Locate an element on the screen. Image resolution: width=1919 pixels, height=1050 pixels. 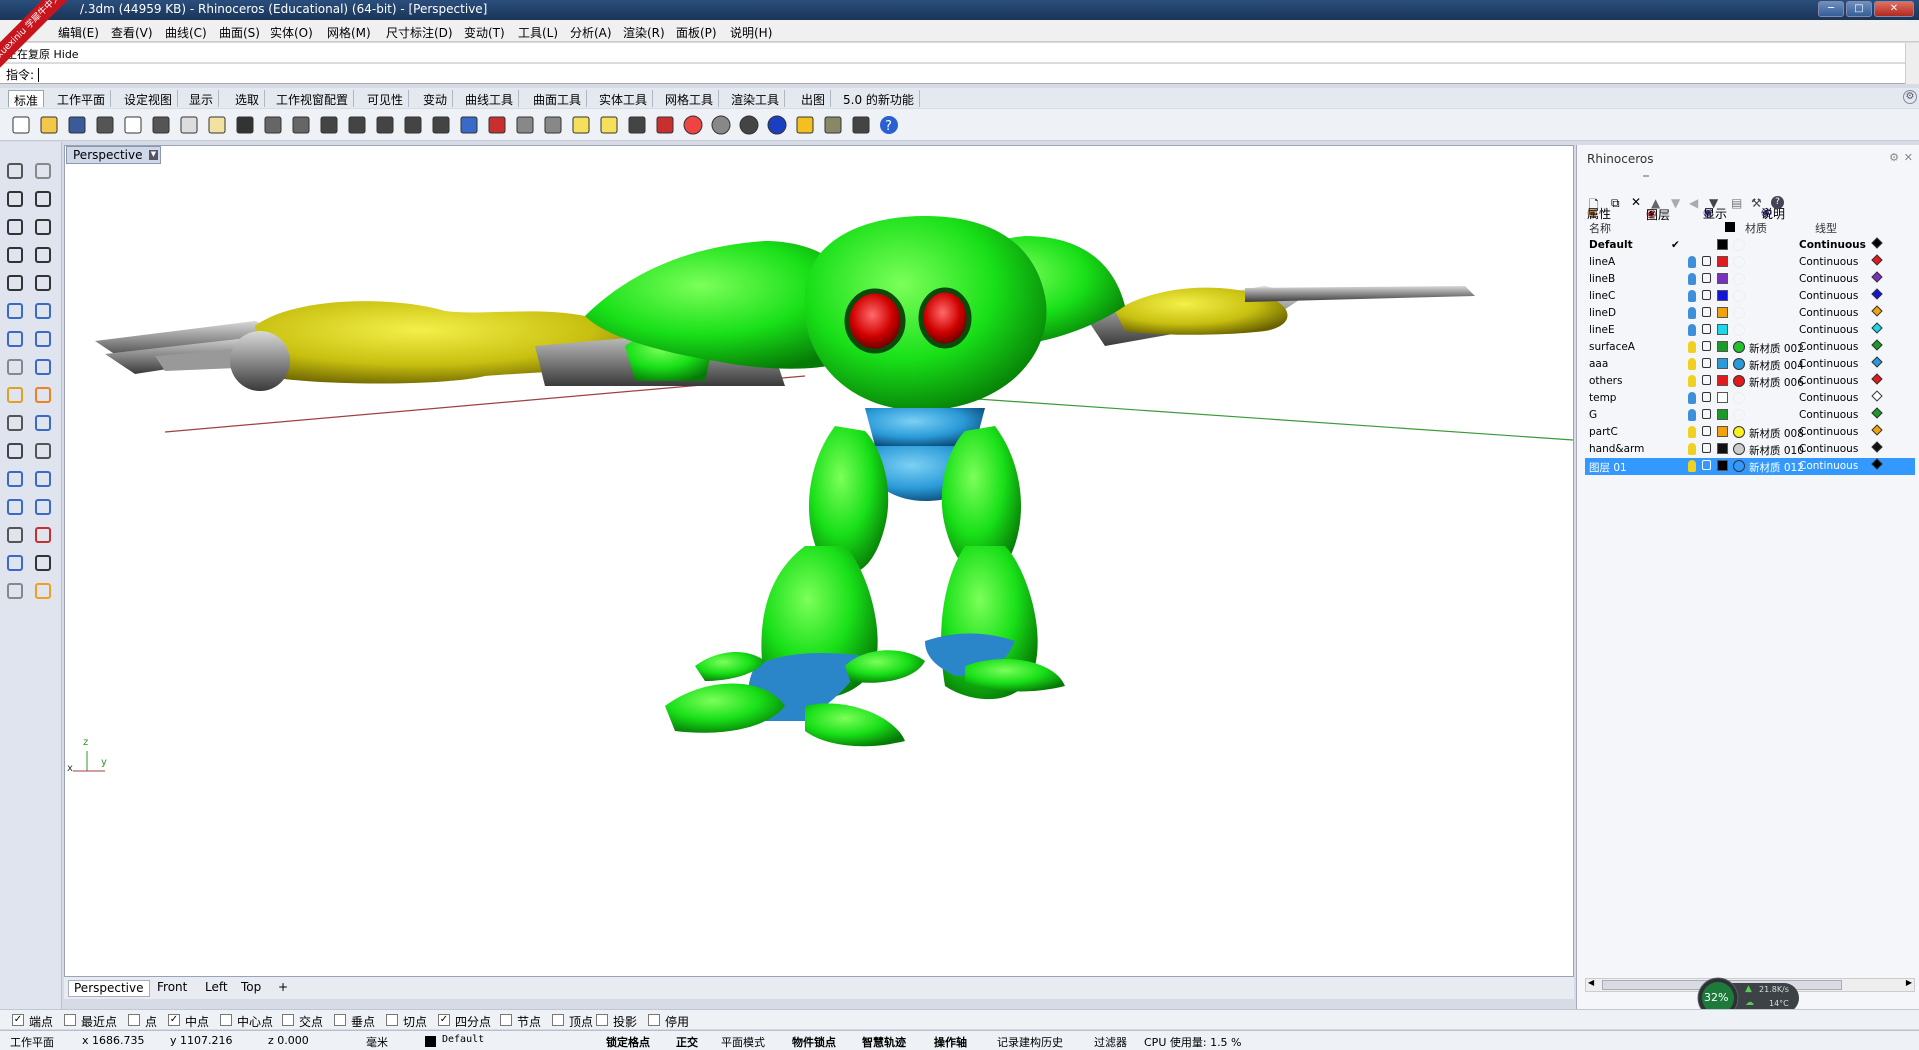
layer-row: aaa 新材质 004 Continuous is located at coordinates (1750, 364).